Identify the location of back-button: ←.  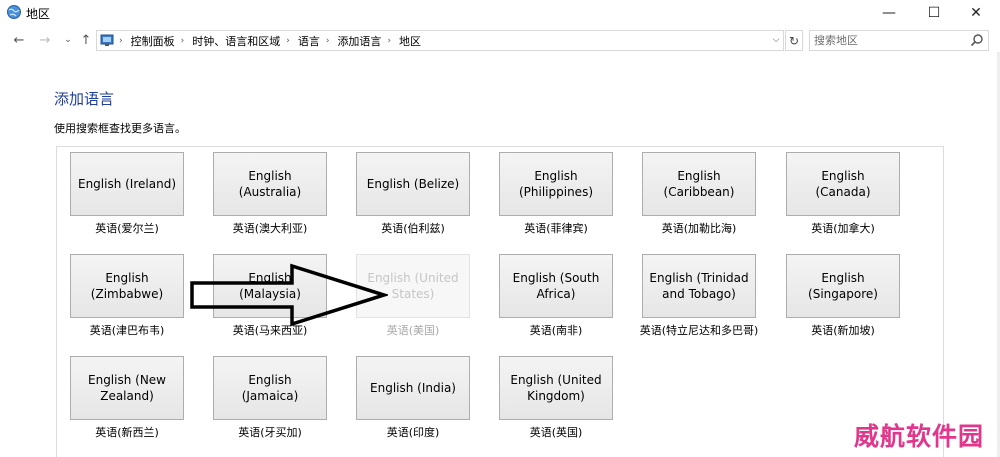
(19, 40).